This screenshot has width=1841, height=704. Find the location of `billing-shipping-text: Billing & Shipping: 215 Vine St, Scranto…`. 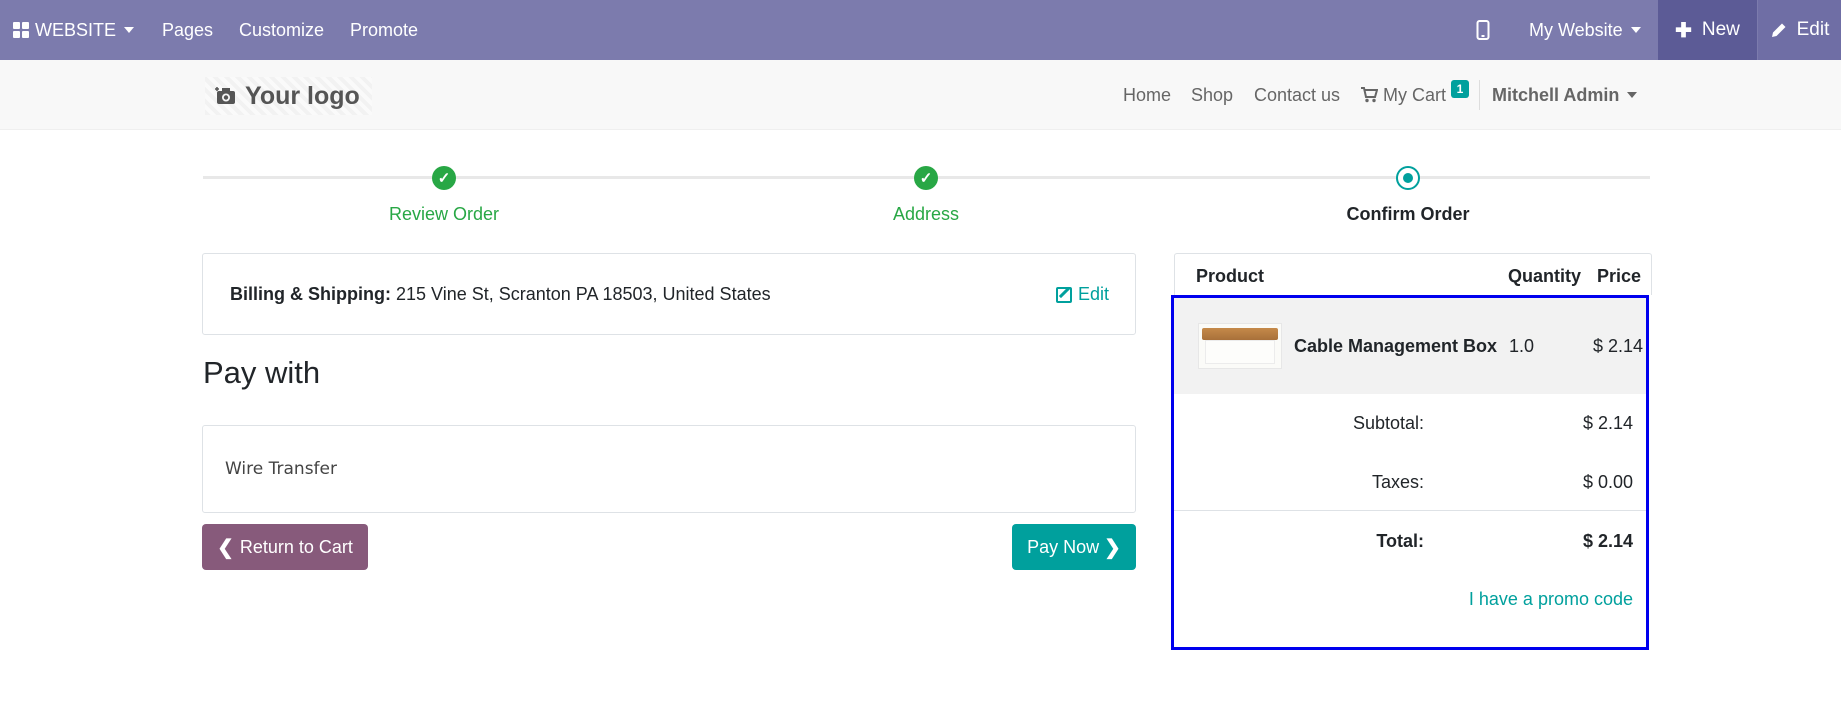

billing-shipping-text: Billing & Shipping: 215 Vine St, Scranto… is located at coordinates (500, 294).